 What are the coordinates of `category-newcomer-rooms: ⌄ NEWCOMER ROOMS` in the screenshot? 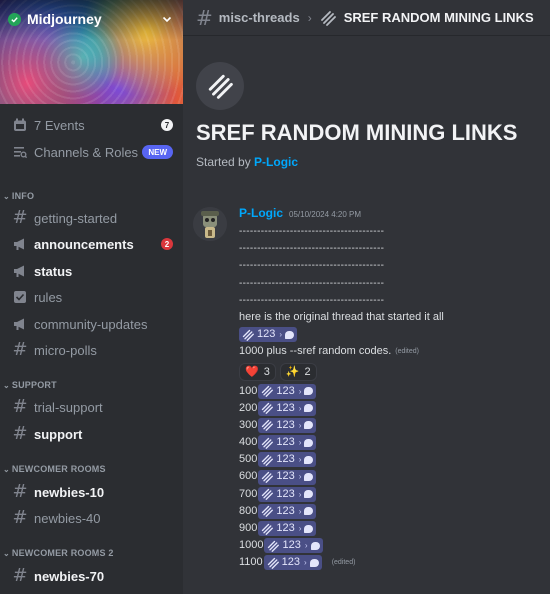 It's located at (90, 469).